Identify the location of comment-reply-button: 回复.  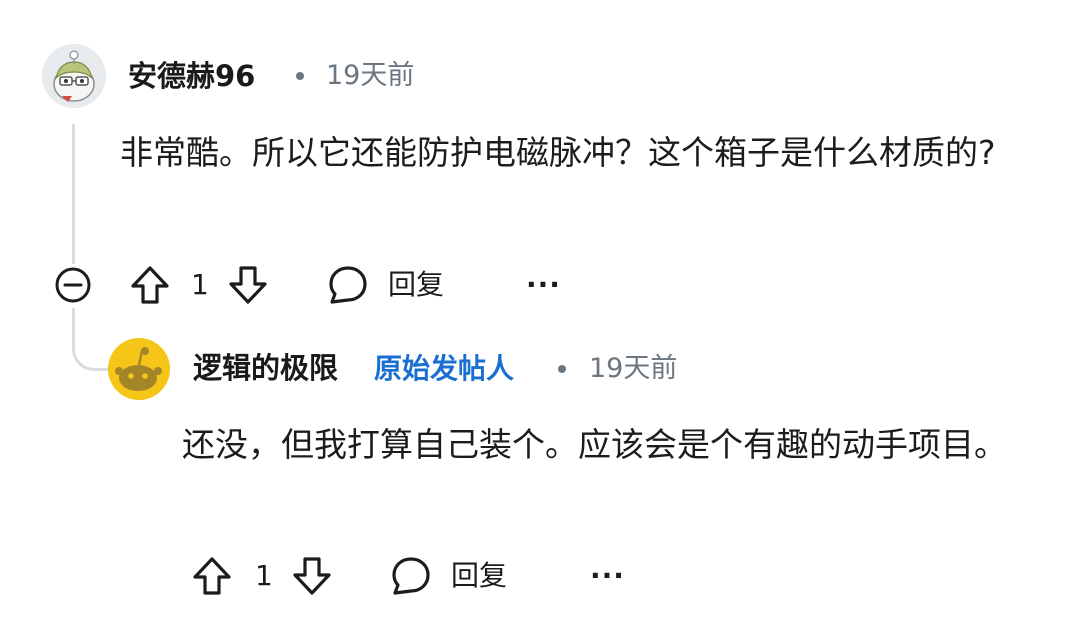
(391, 285).